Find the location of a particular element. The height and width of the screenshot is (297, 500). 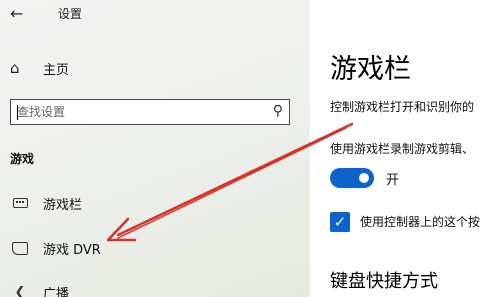

search-icon: ⚲ is located at coordinates (278, 111).